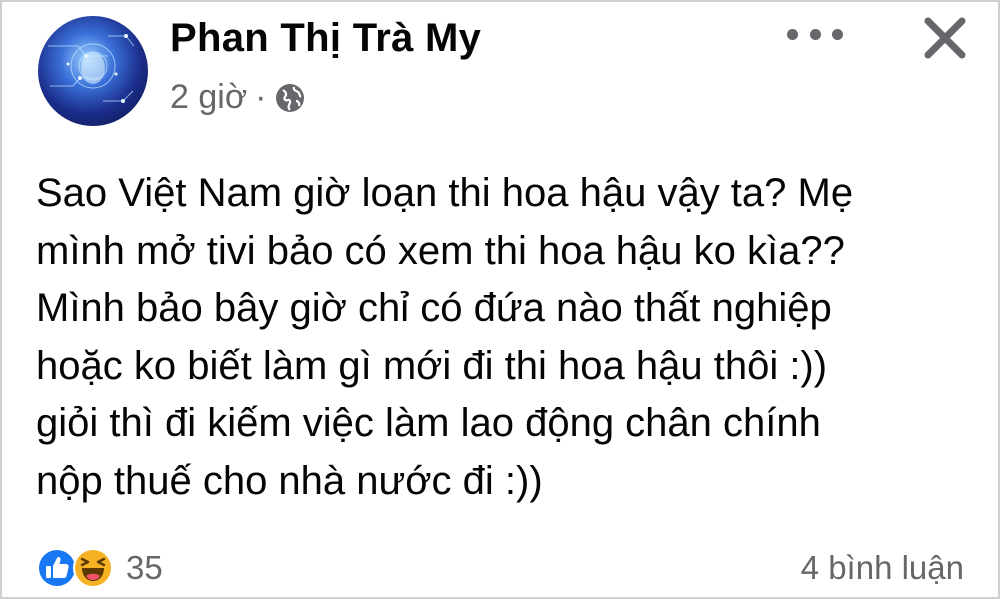  What do you see at coordinates (91, 68) in the screenshot?
I see `avatar-image` at bounding box center [91, 68].